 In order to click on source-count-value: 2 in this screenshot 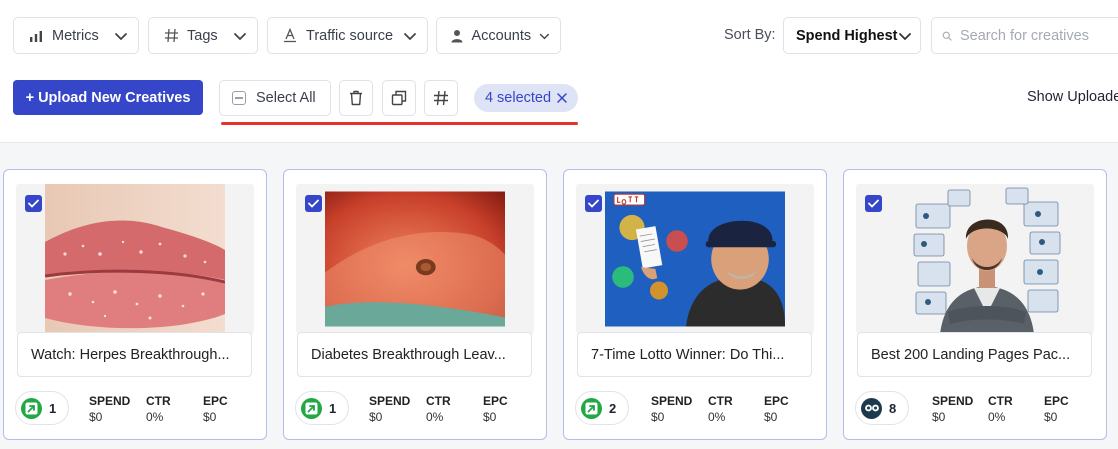, I will do `click(613, 408)`.